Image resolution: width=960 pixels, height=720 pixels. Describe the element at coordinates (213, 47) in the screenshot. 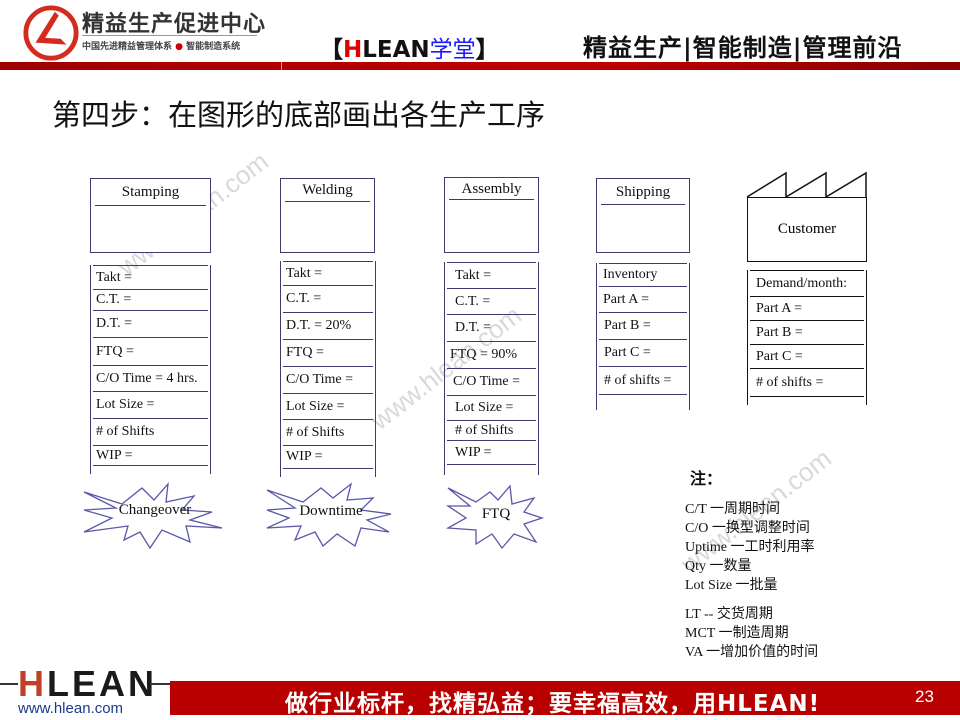

I see `org-subtitle-right: 智能制造系统` at that location.